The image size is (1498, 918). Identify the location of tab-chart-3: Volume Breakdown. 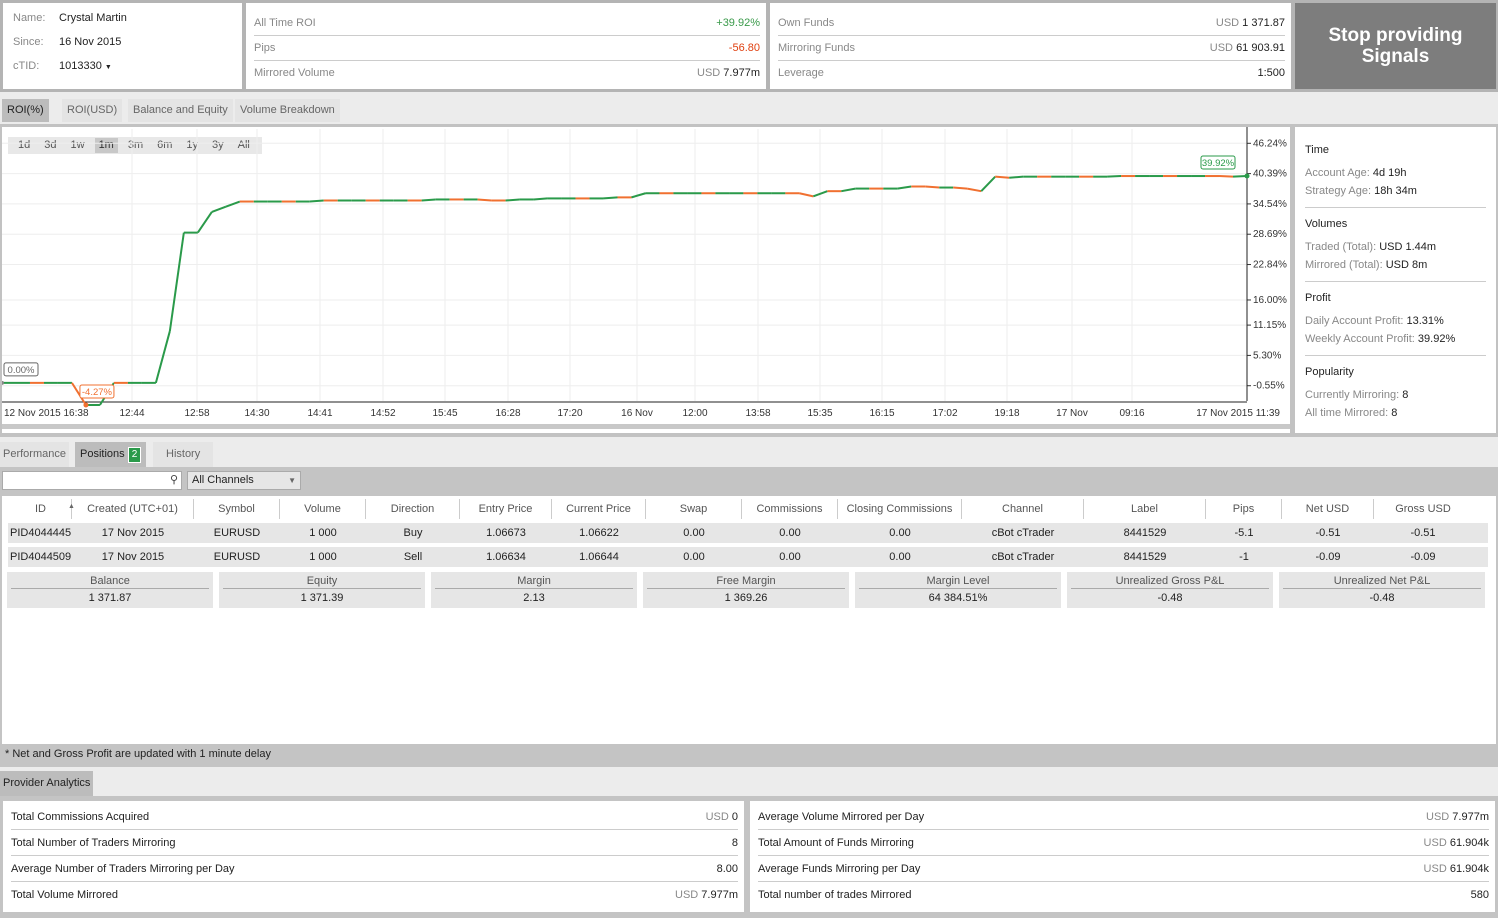
(287, 110).